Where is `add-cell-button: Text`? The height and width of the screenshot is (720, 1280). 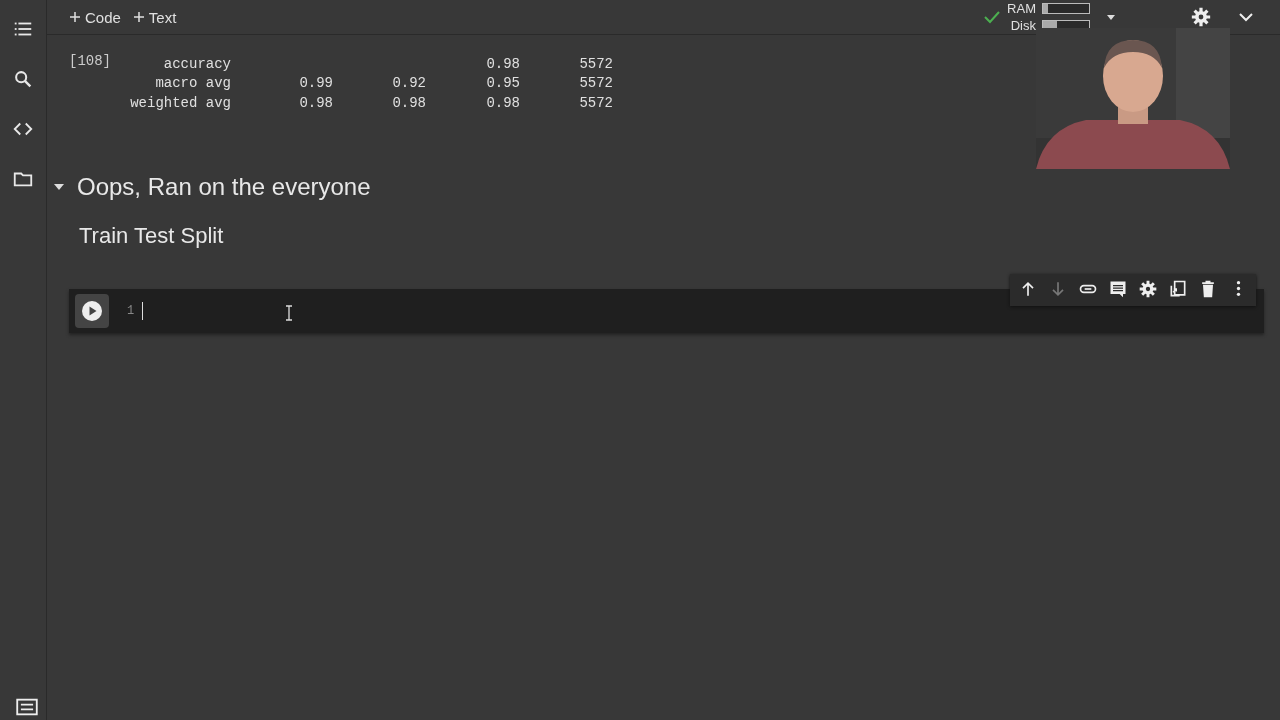
add-cell-button: Text is located at coordinates (154, 17).